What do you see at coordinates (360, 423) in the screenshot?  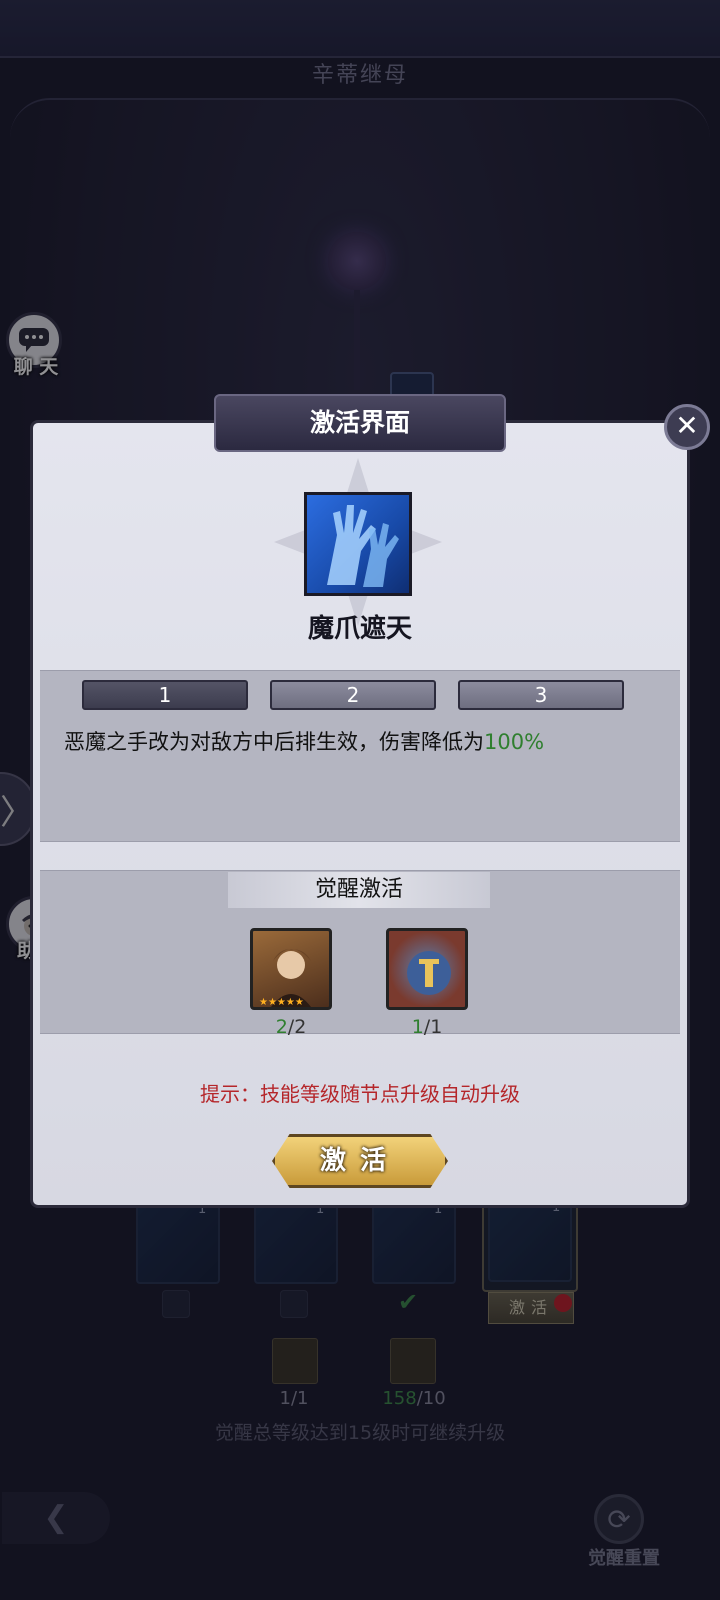 I see `dialog-title: 激活界面` at bounding box center [360, 423].